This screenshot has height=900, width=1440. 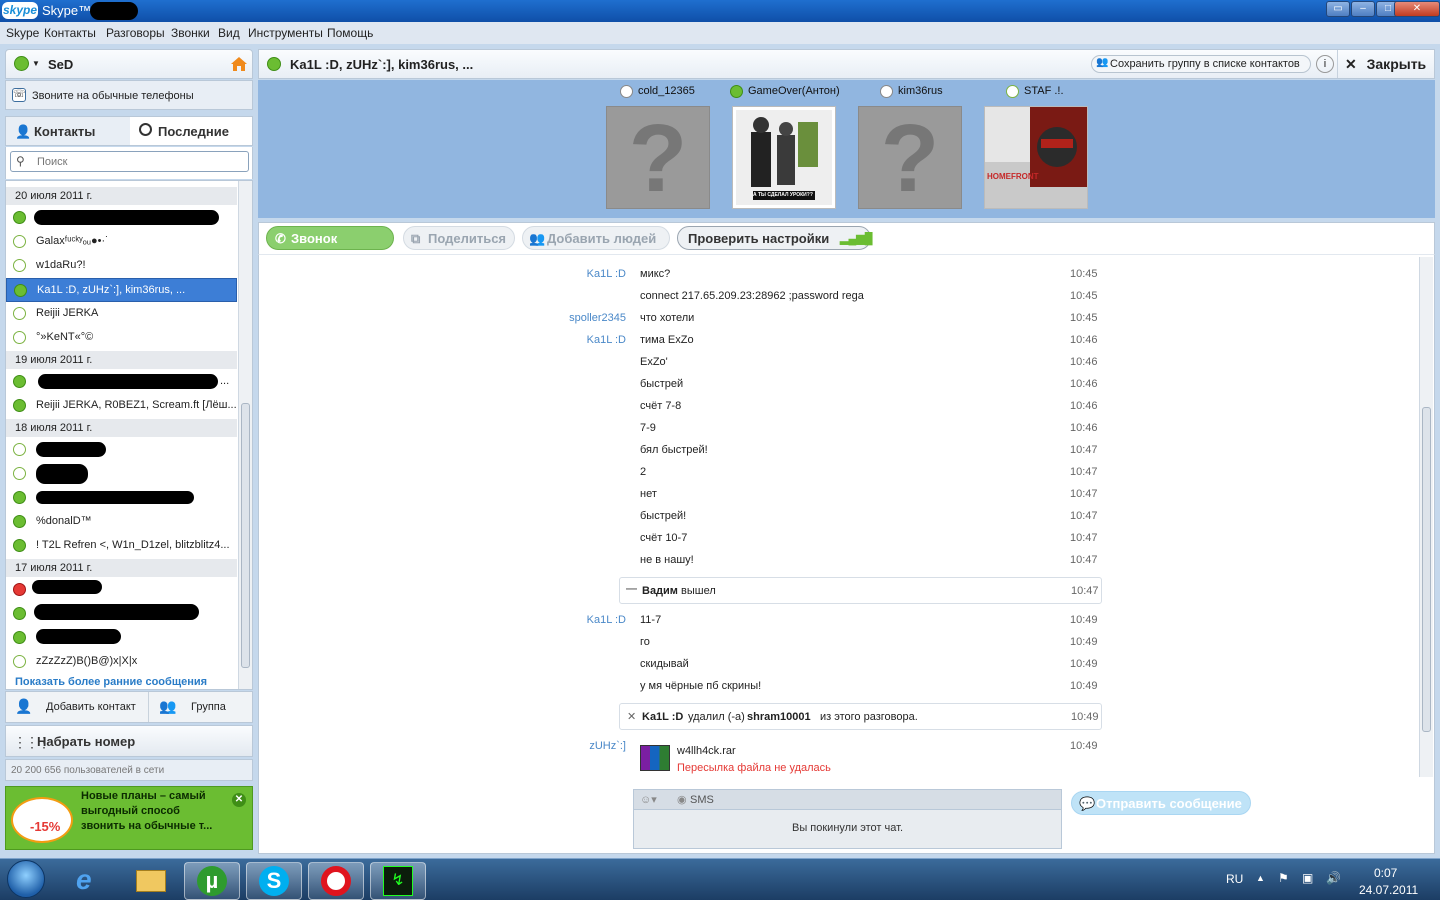 What do you see at coordinates (212, 881) in the screenshot?
I see `taskbar-utorrent: µ` at bounding box center [212, 881].